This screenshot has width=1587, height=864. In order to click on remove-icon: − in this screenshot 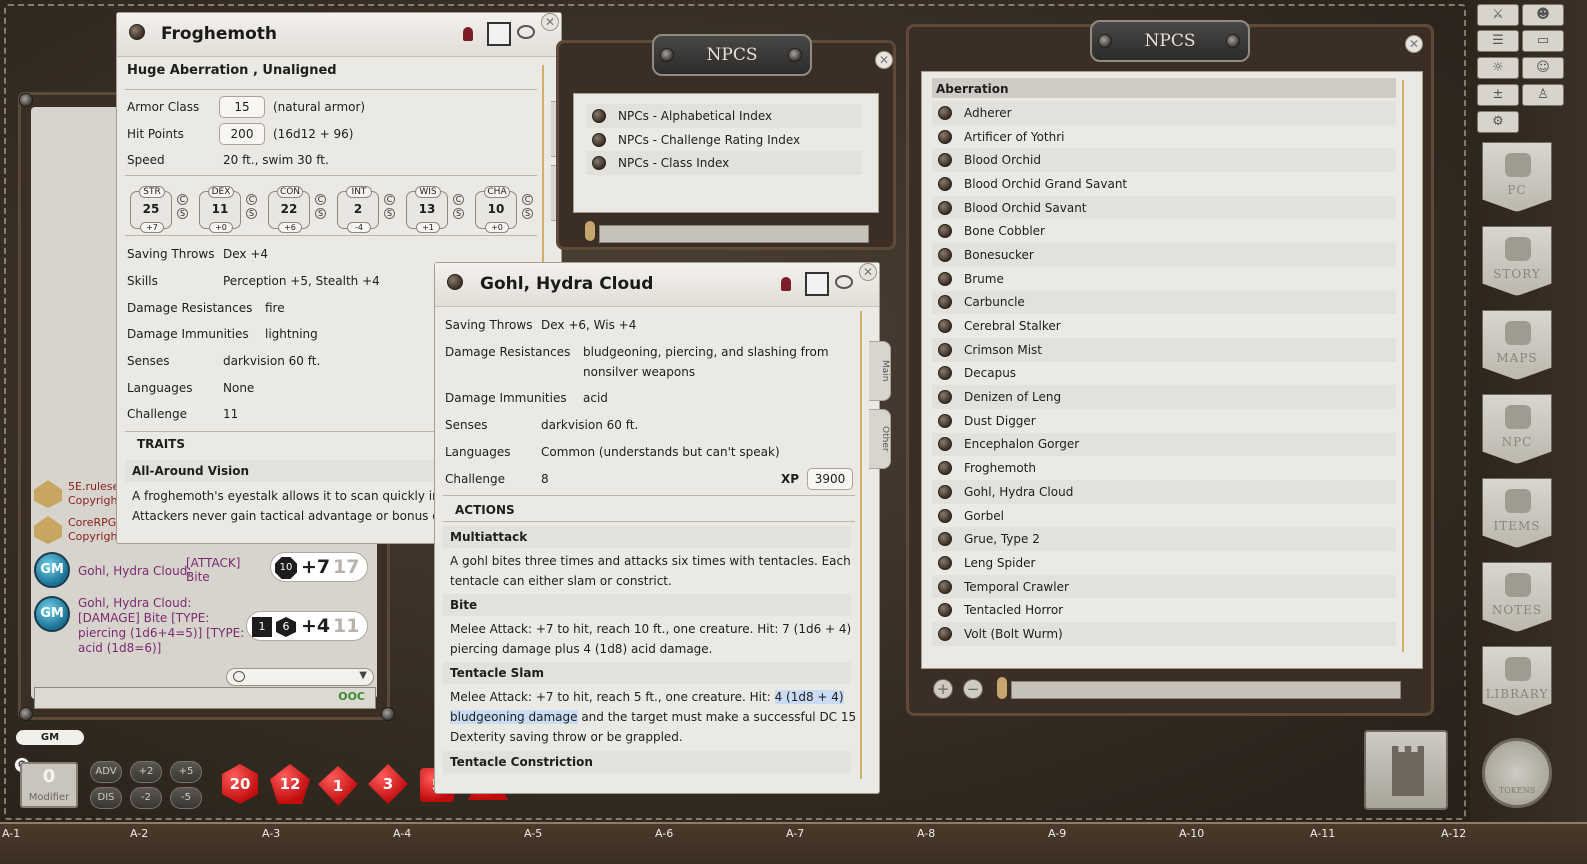, I will do `click(973, 689)`.